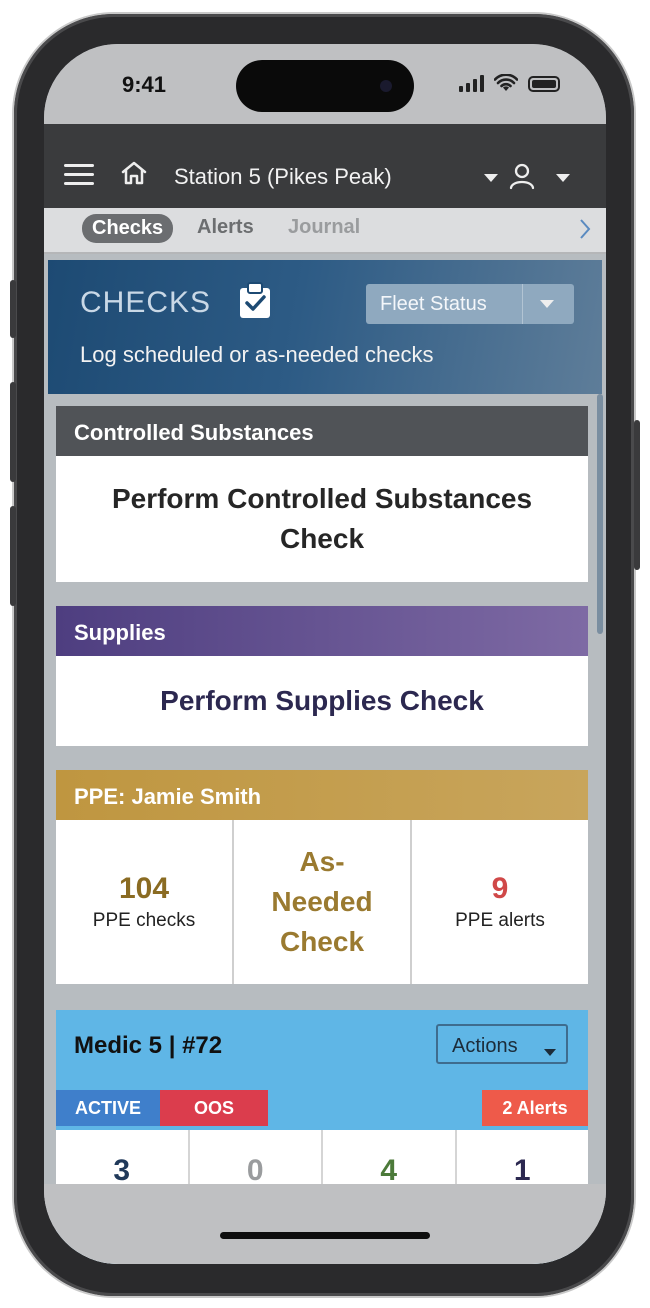 The height and width of the screenshot is (1308, 650). Describe the element at coordinates (79, 177) in the screenshot. I see `menu-icon` at that location.